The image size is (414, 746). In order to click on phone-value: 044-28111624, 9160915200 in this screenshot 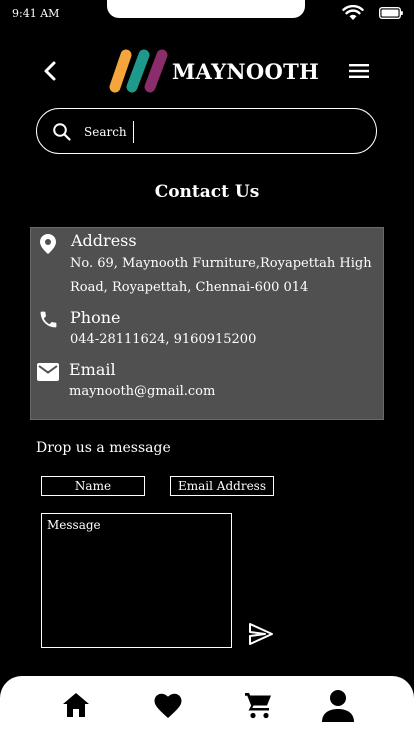, I will do `click(163, 340)`.